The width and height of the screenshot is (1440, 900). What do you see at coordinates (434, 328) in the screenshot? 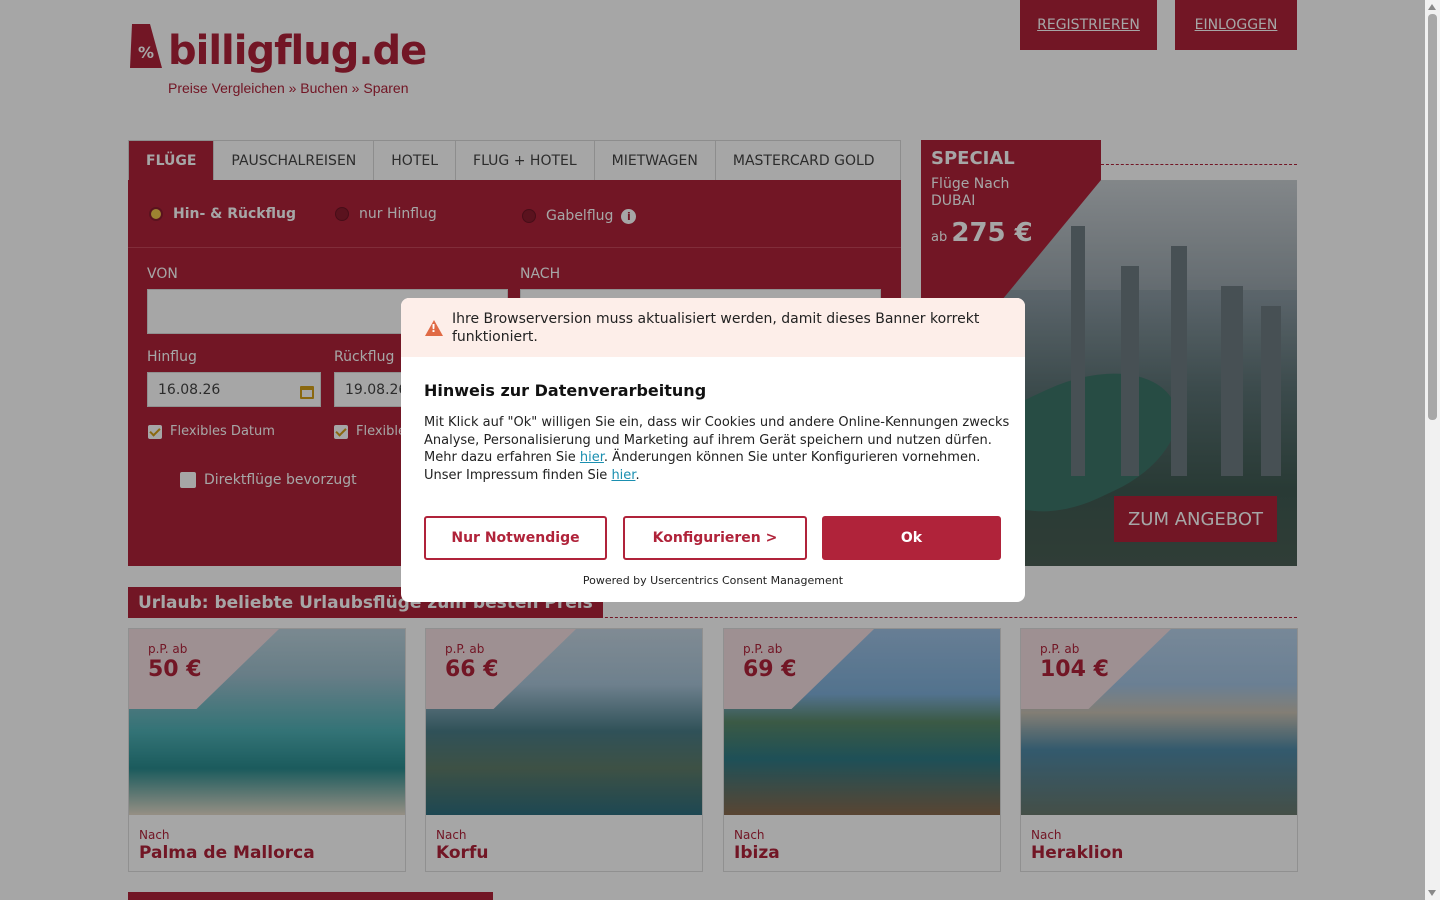
I see `warning-icon` at bounding box center [434, 328].